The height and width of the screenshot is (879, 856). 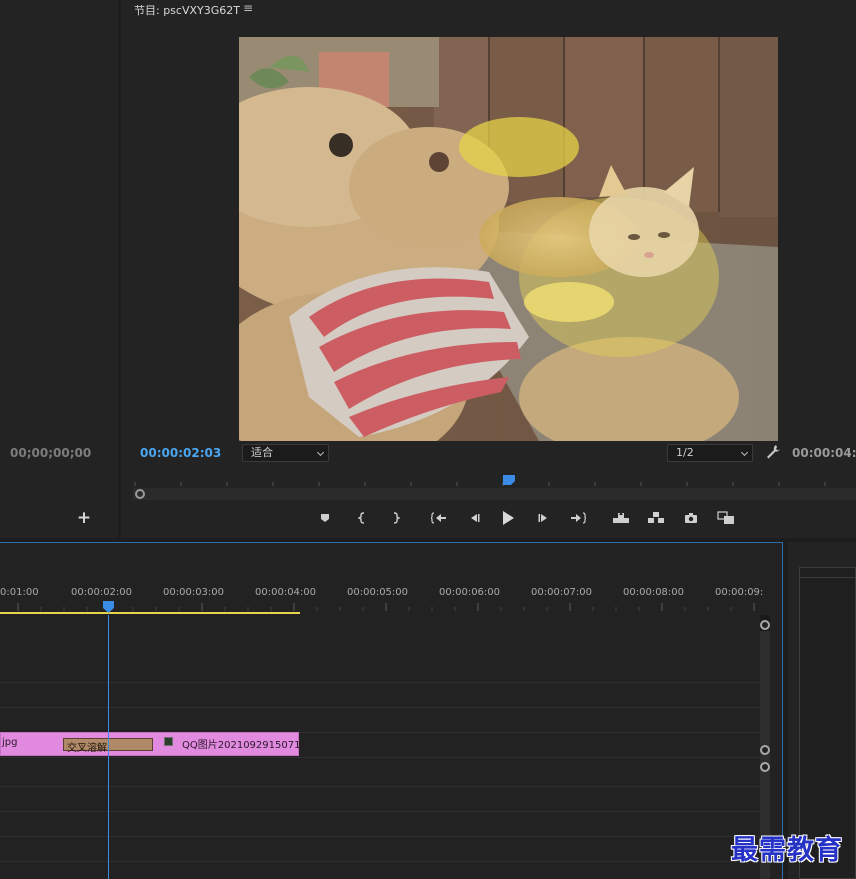 I want to click on source-timecode: 00;00;00;00, so click(x=50, y=453).